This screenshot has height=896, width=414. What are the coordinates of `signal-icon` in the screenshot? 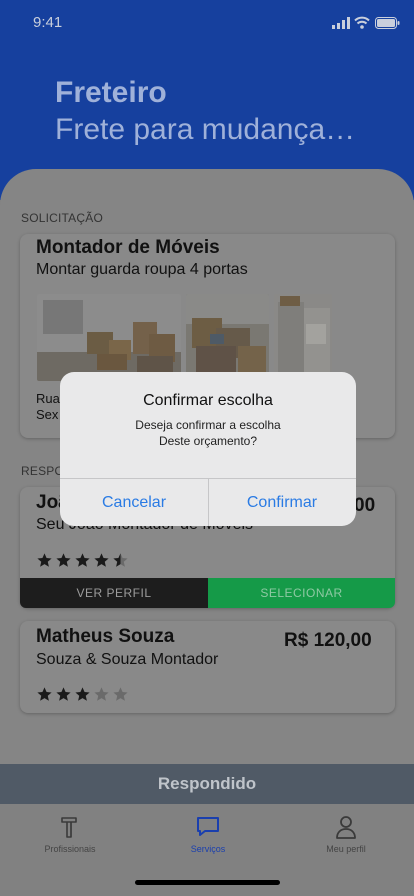 It's located at (341, 23).